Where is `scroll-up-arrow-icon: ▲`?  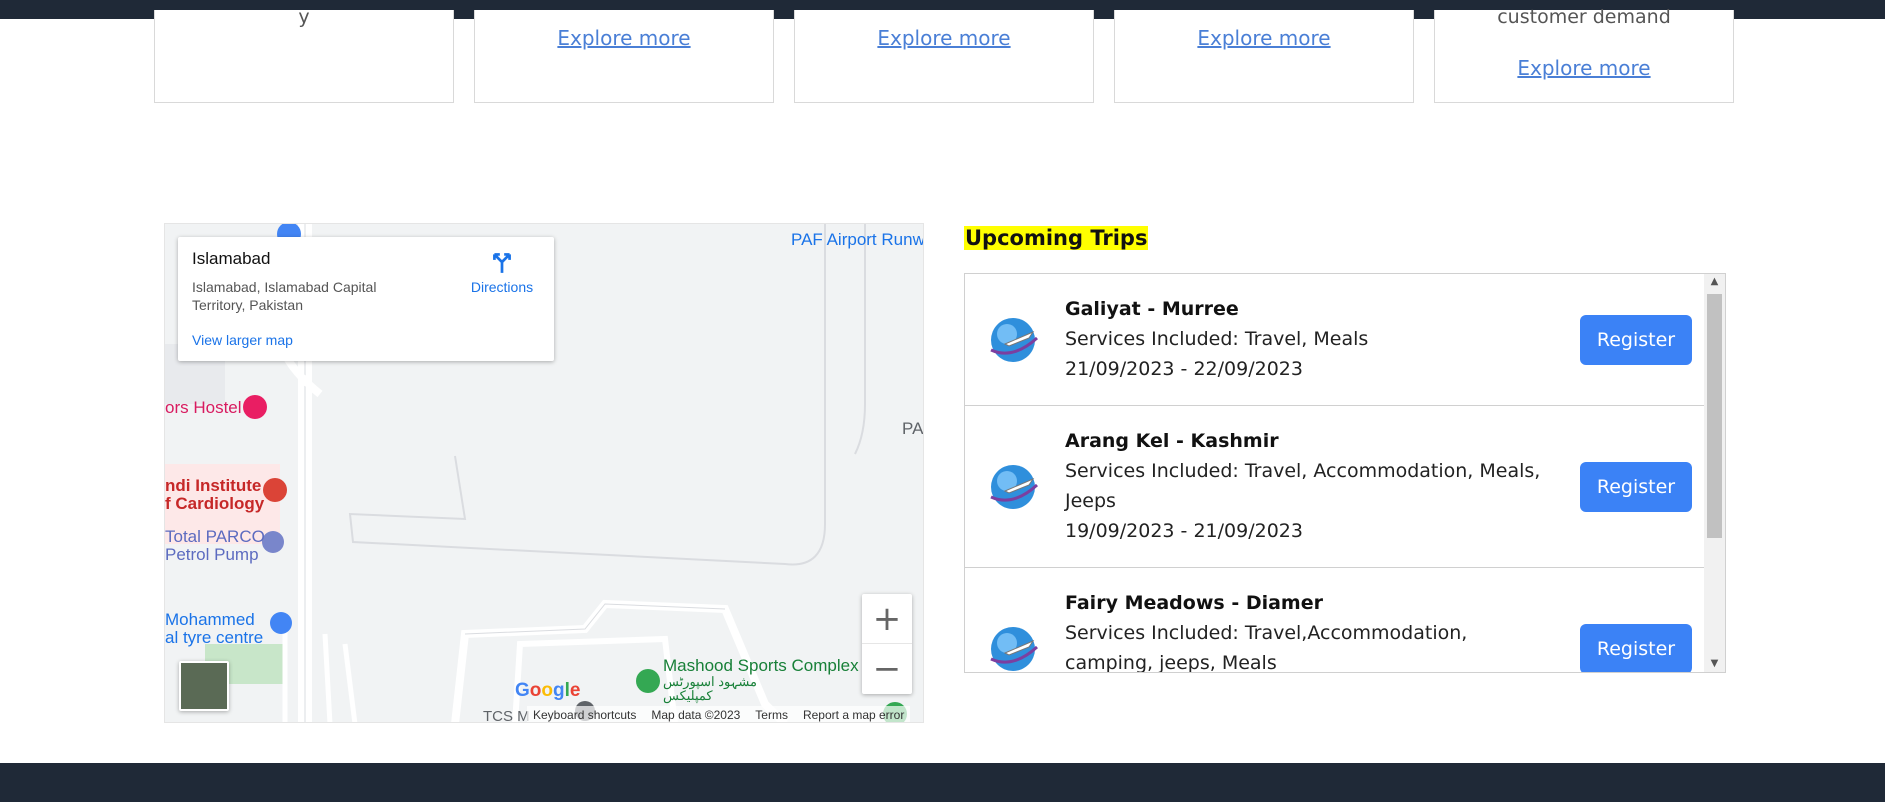
scroll-up-arrow-icon: ▲ is located at coordinates (1714, 282).